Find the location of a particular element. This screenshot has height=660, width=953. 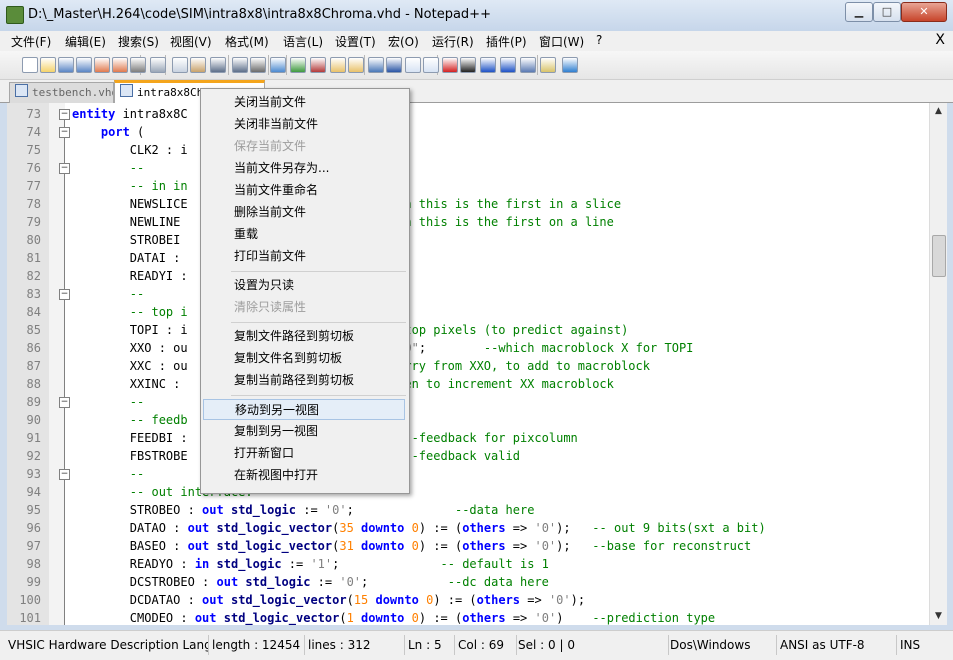

context-menu-item: 在新视图中打开 is located at coordinates (304, 475).